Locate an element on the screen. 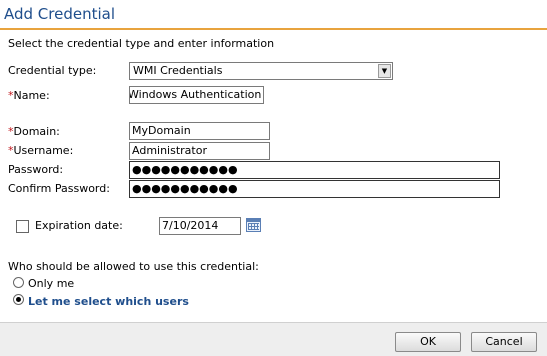 The width and height of the screenshot is (547, 356). name-label-text: Name: is located at coordinates (31, 95).